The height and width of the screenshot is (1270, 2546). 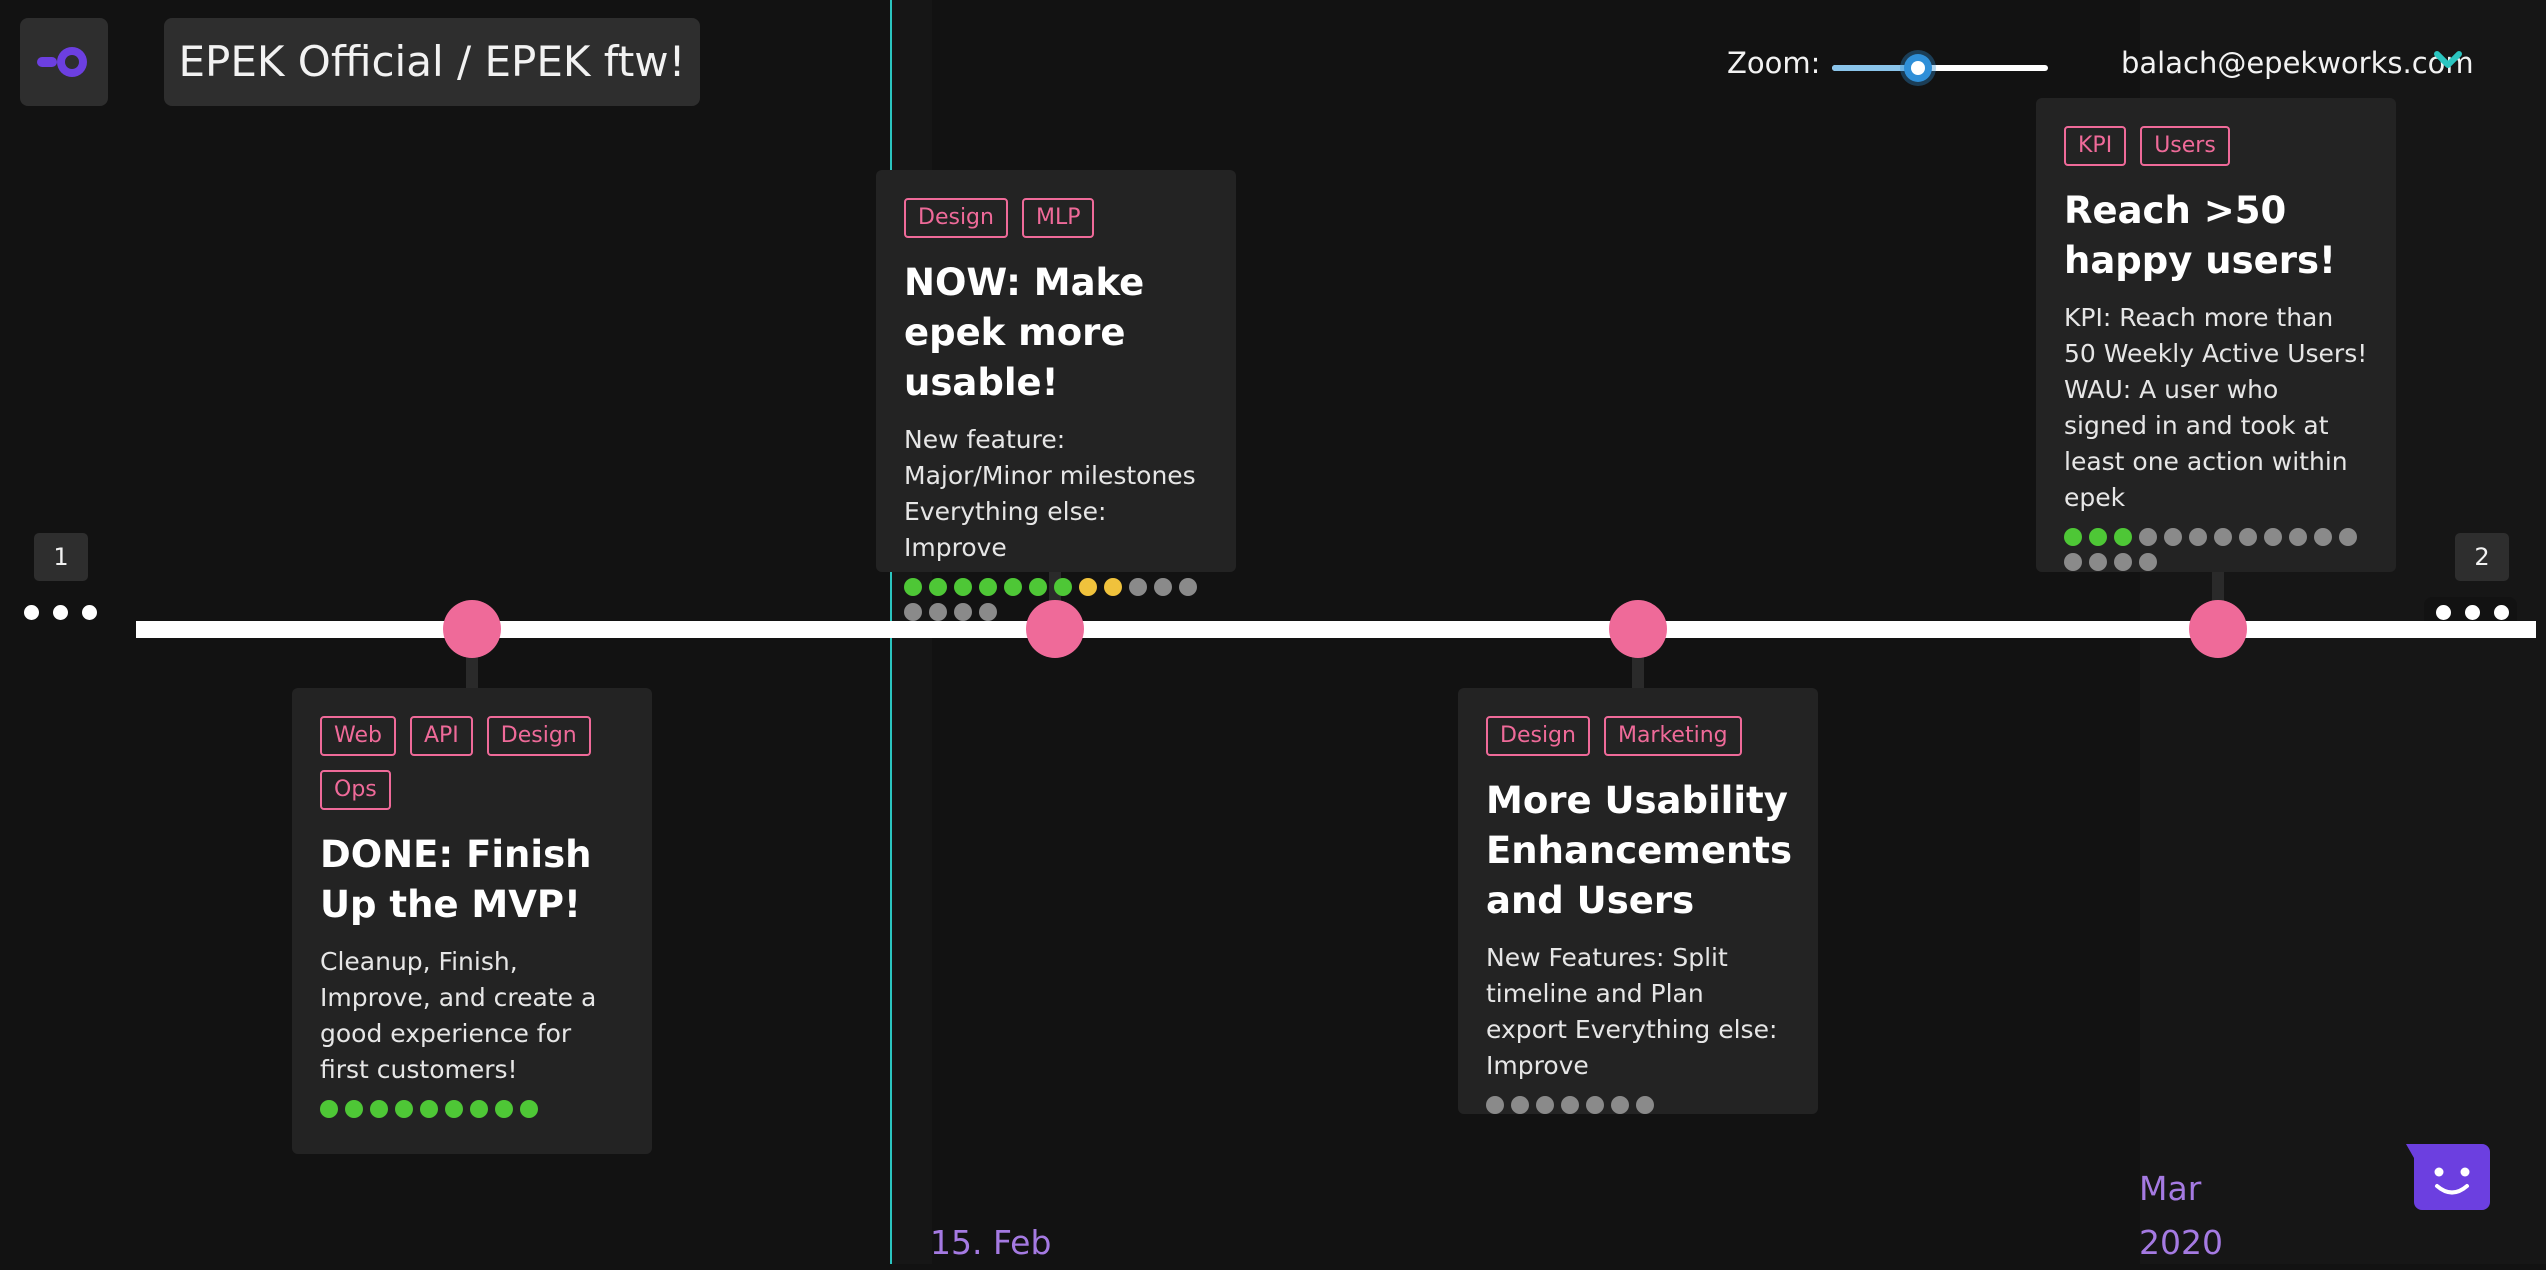 What do you see at coordinates (2297, 63) in the screenshot?
I see `user-menu: balach@epekworks.com` at bounding box center [2297, 63].